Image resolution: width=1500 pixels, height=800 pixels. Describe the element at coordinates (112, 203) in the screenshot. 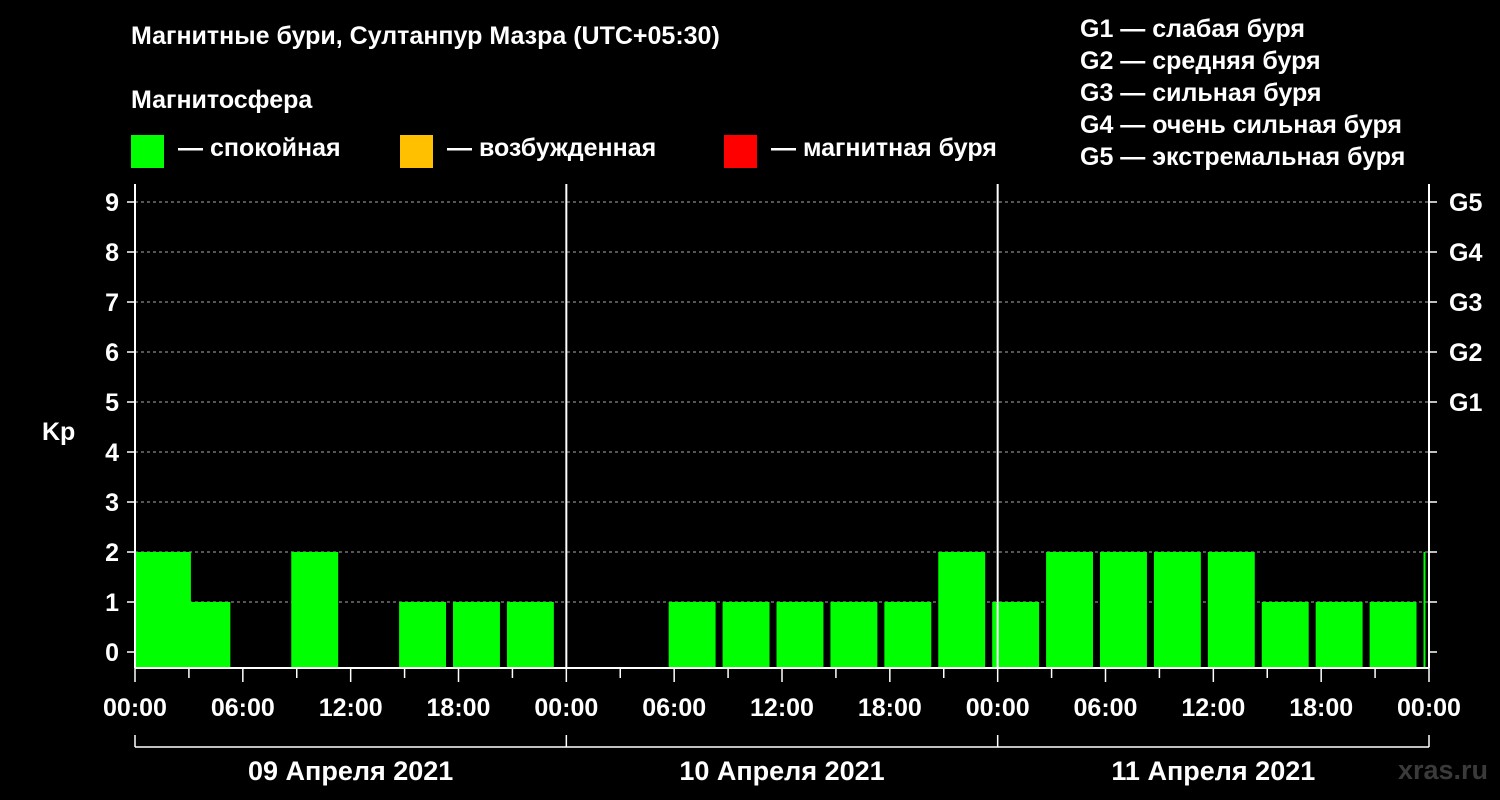

I see `y-tick-label: 9` at that location.